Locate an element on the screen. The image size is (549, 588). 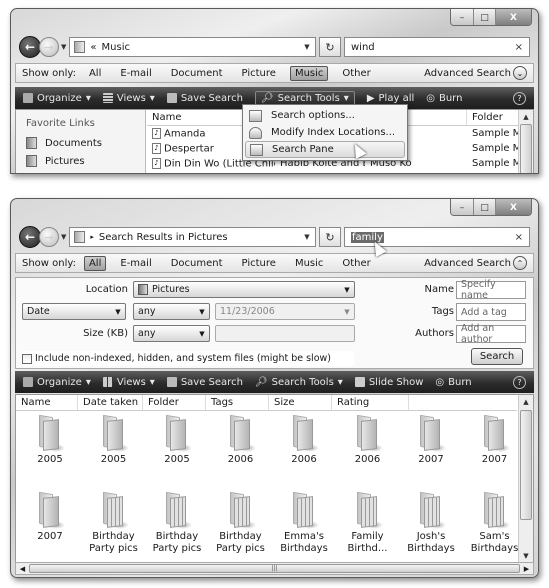
name-input: Specify name is located at coordinates (491, 290).